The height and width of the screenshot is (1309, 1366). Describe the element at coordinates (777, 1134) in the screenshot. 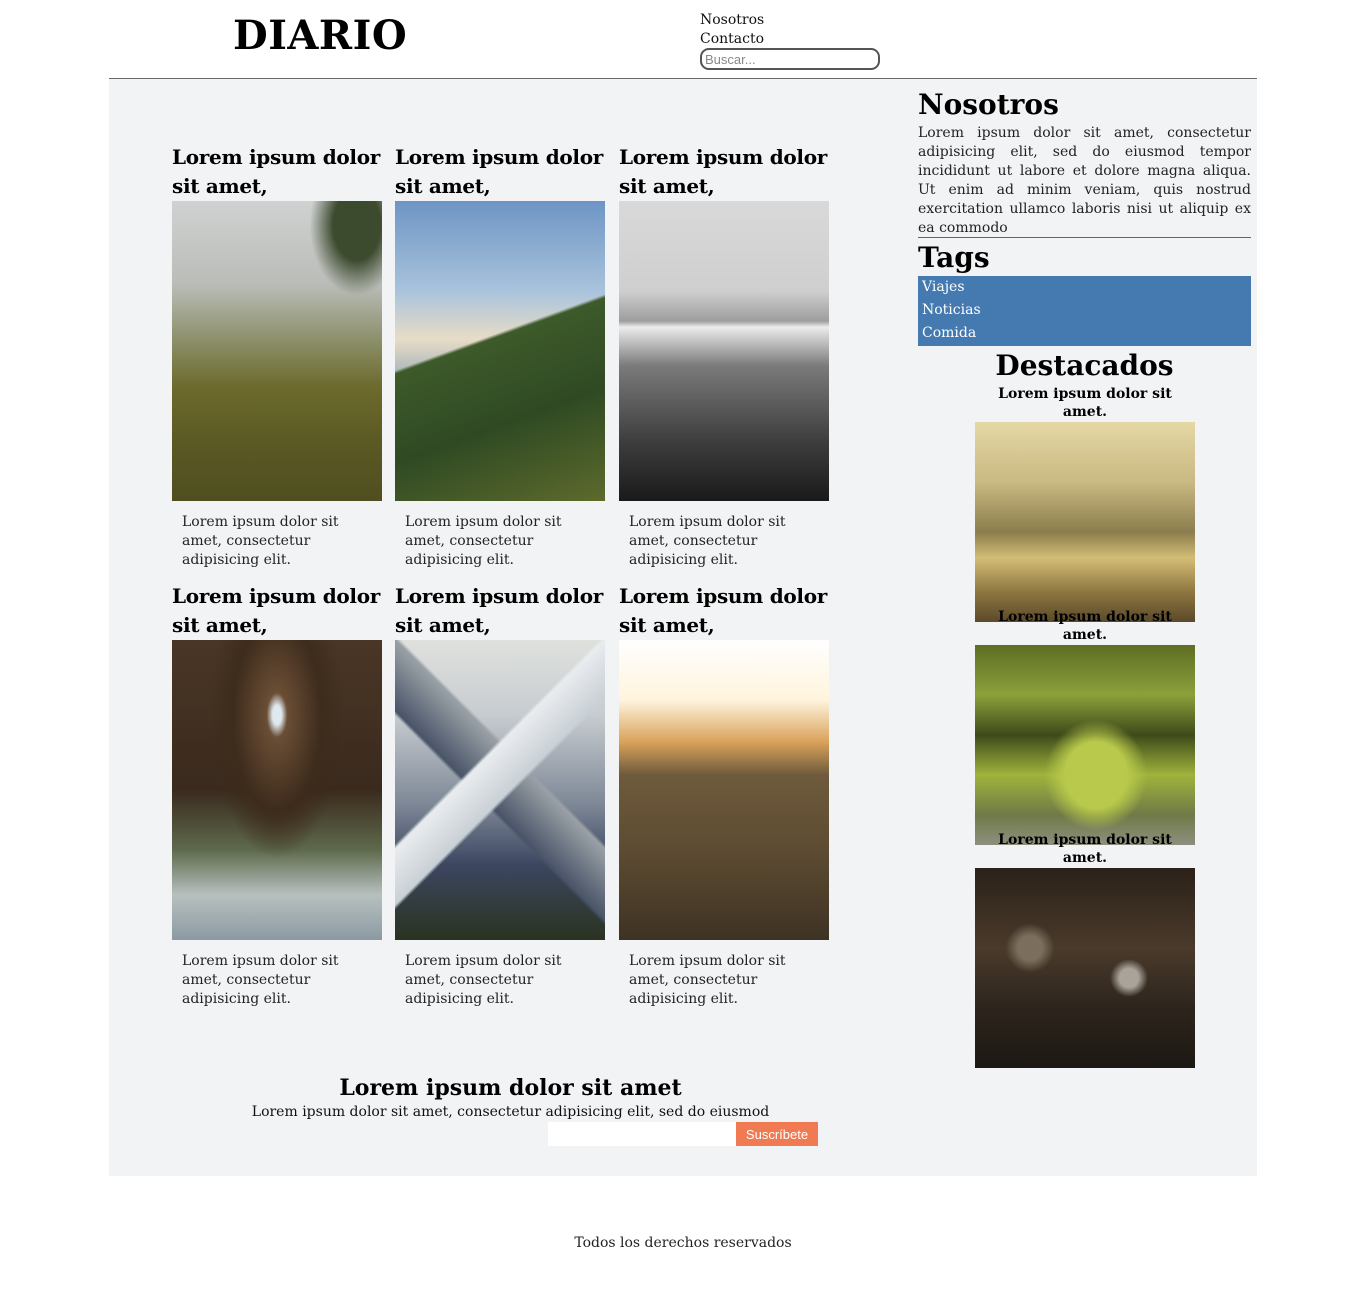

I see `subscribe-button: Suscríbete` at that location.